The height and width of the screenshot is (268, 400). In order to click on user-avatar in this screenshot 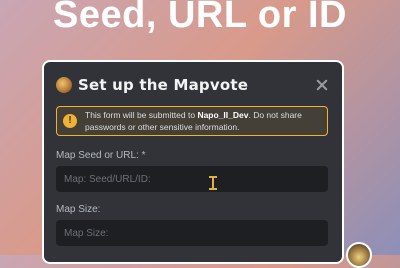, I will do `click(359, 255)`.